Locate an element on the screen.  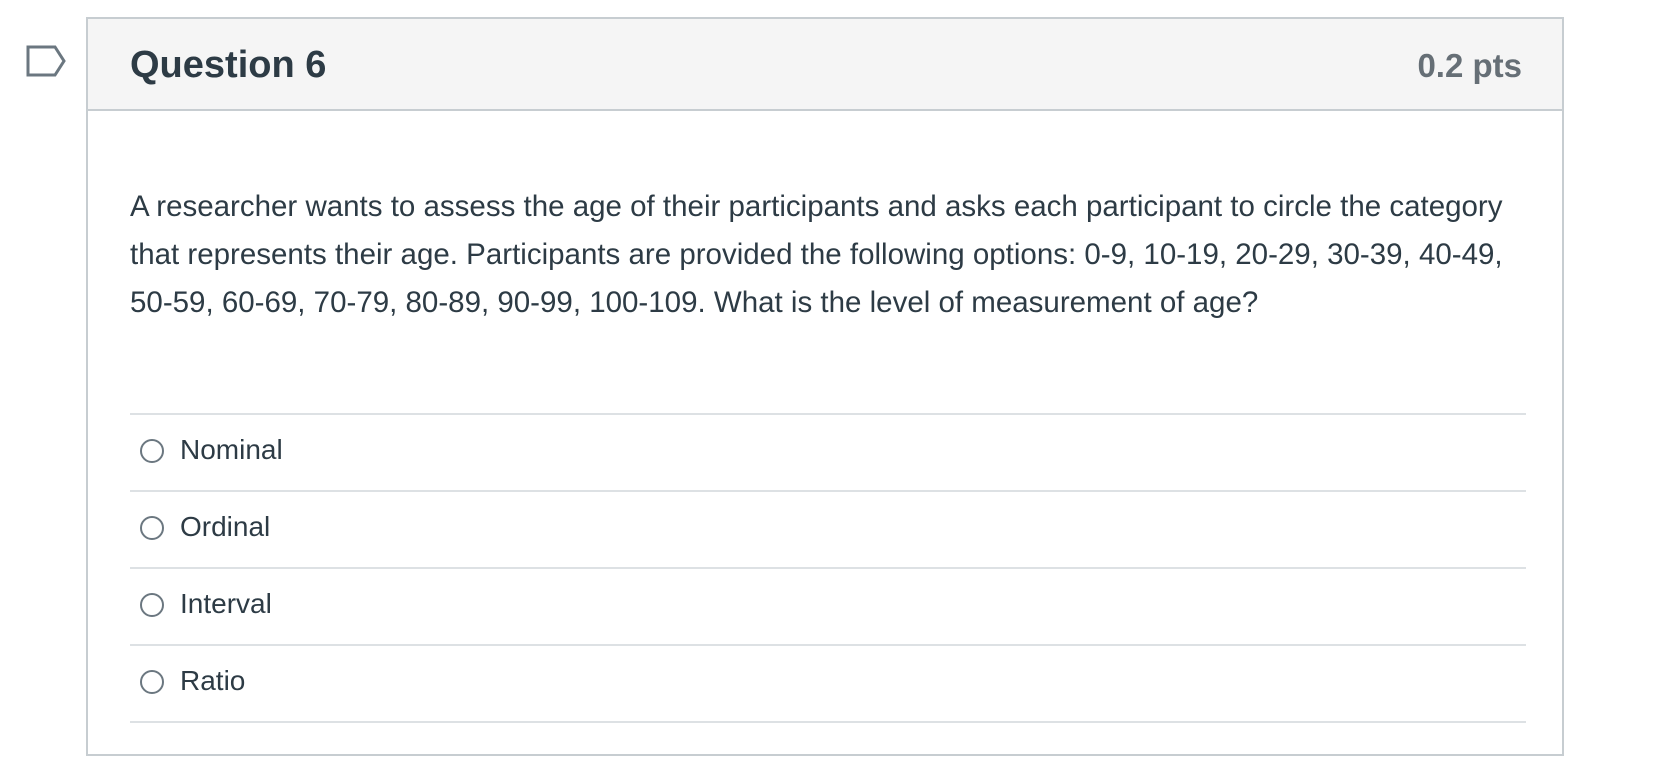
answer-option-nominal: Nominal is located at coordinates (828, 453).